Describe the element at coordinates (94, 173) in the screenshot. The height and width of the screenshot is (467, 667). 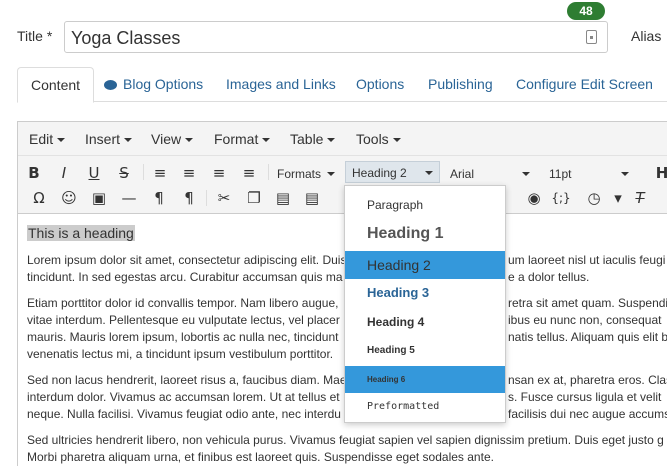
I see `underline-icon: U` at that location.